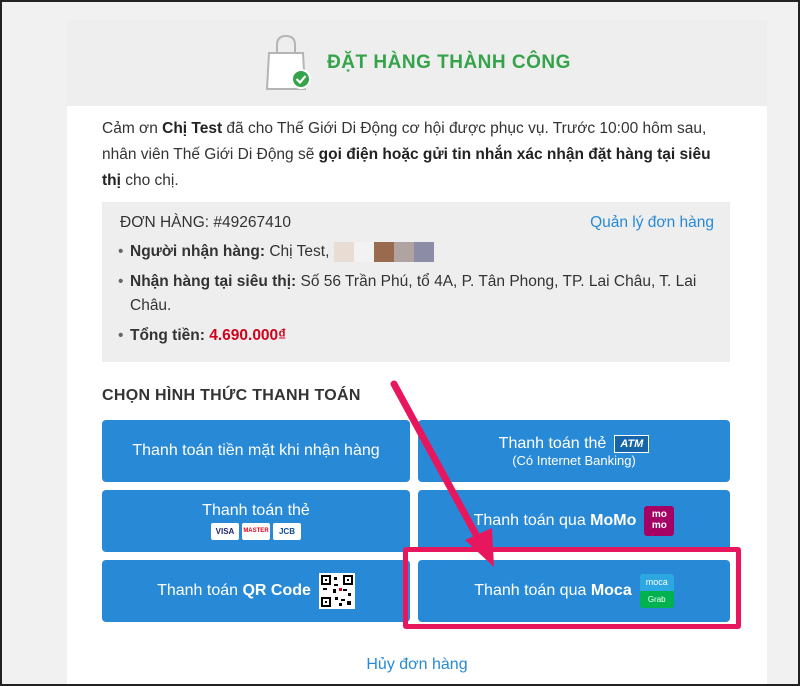 This screenshot has height=686, width=800. What do you see at coordinates (336, 591) in the screenshot?
I see `qr-code-icon` at bounding box center [336, 591].